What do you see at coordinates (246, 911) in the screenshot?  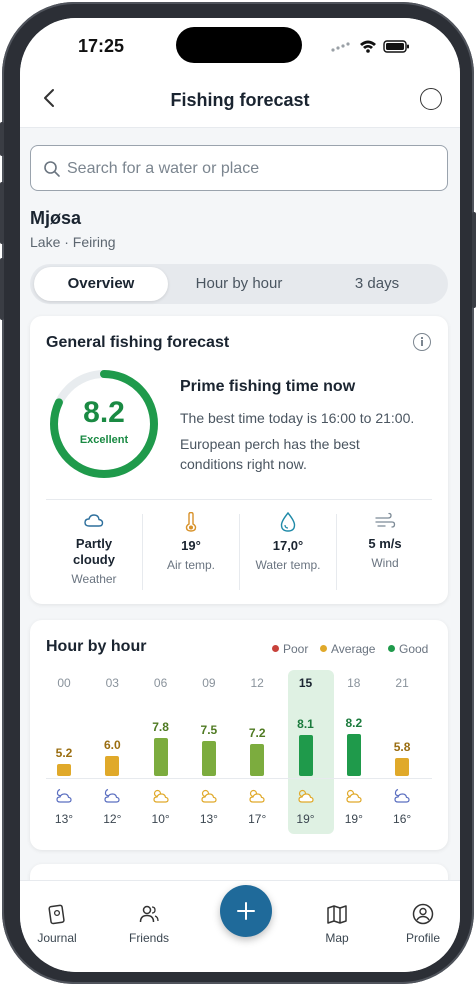 I see `add-button` at bounding box center [246, 911].